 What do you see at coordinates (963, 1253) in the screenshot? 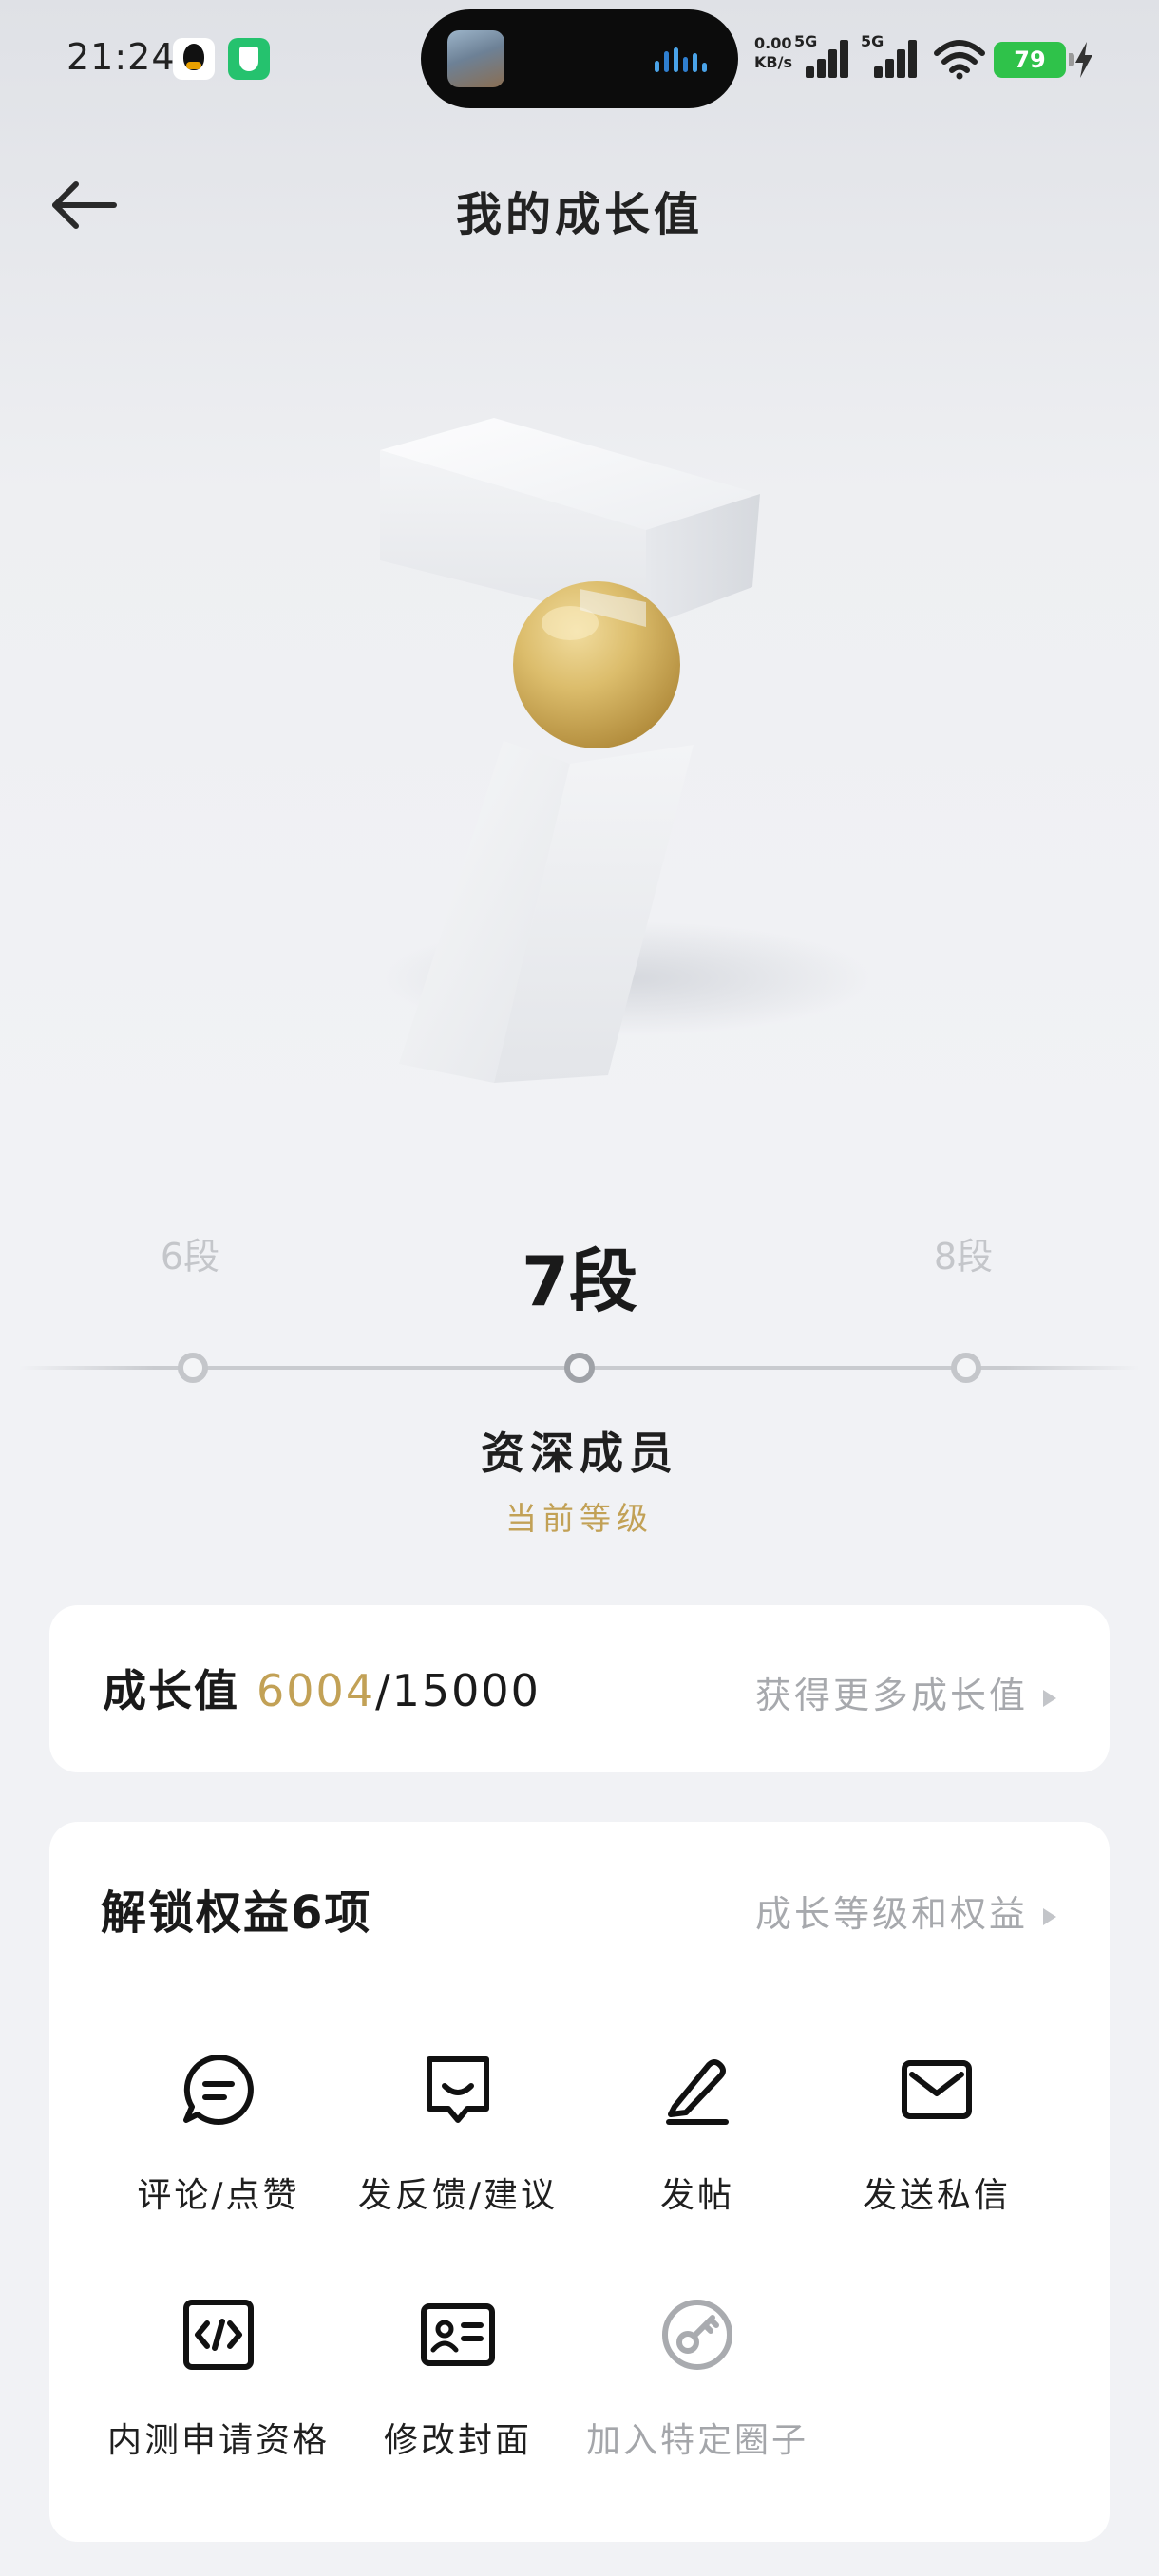
I see `level-next: 8段` at bounding box center [963, 1253].